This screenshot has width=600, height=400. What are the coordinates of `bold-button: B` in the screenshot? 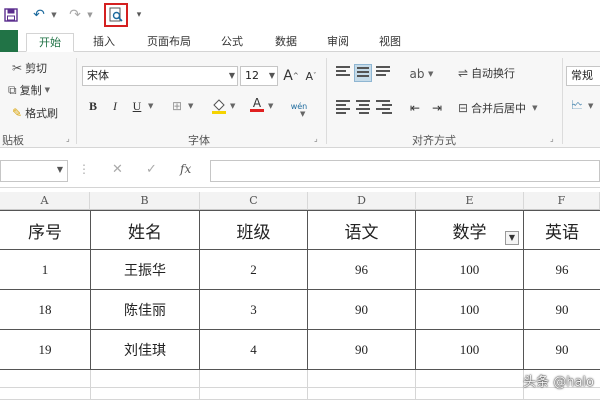 It's located at (93, 106).